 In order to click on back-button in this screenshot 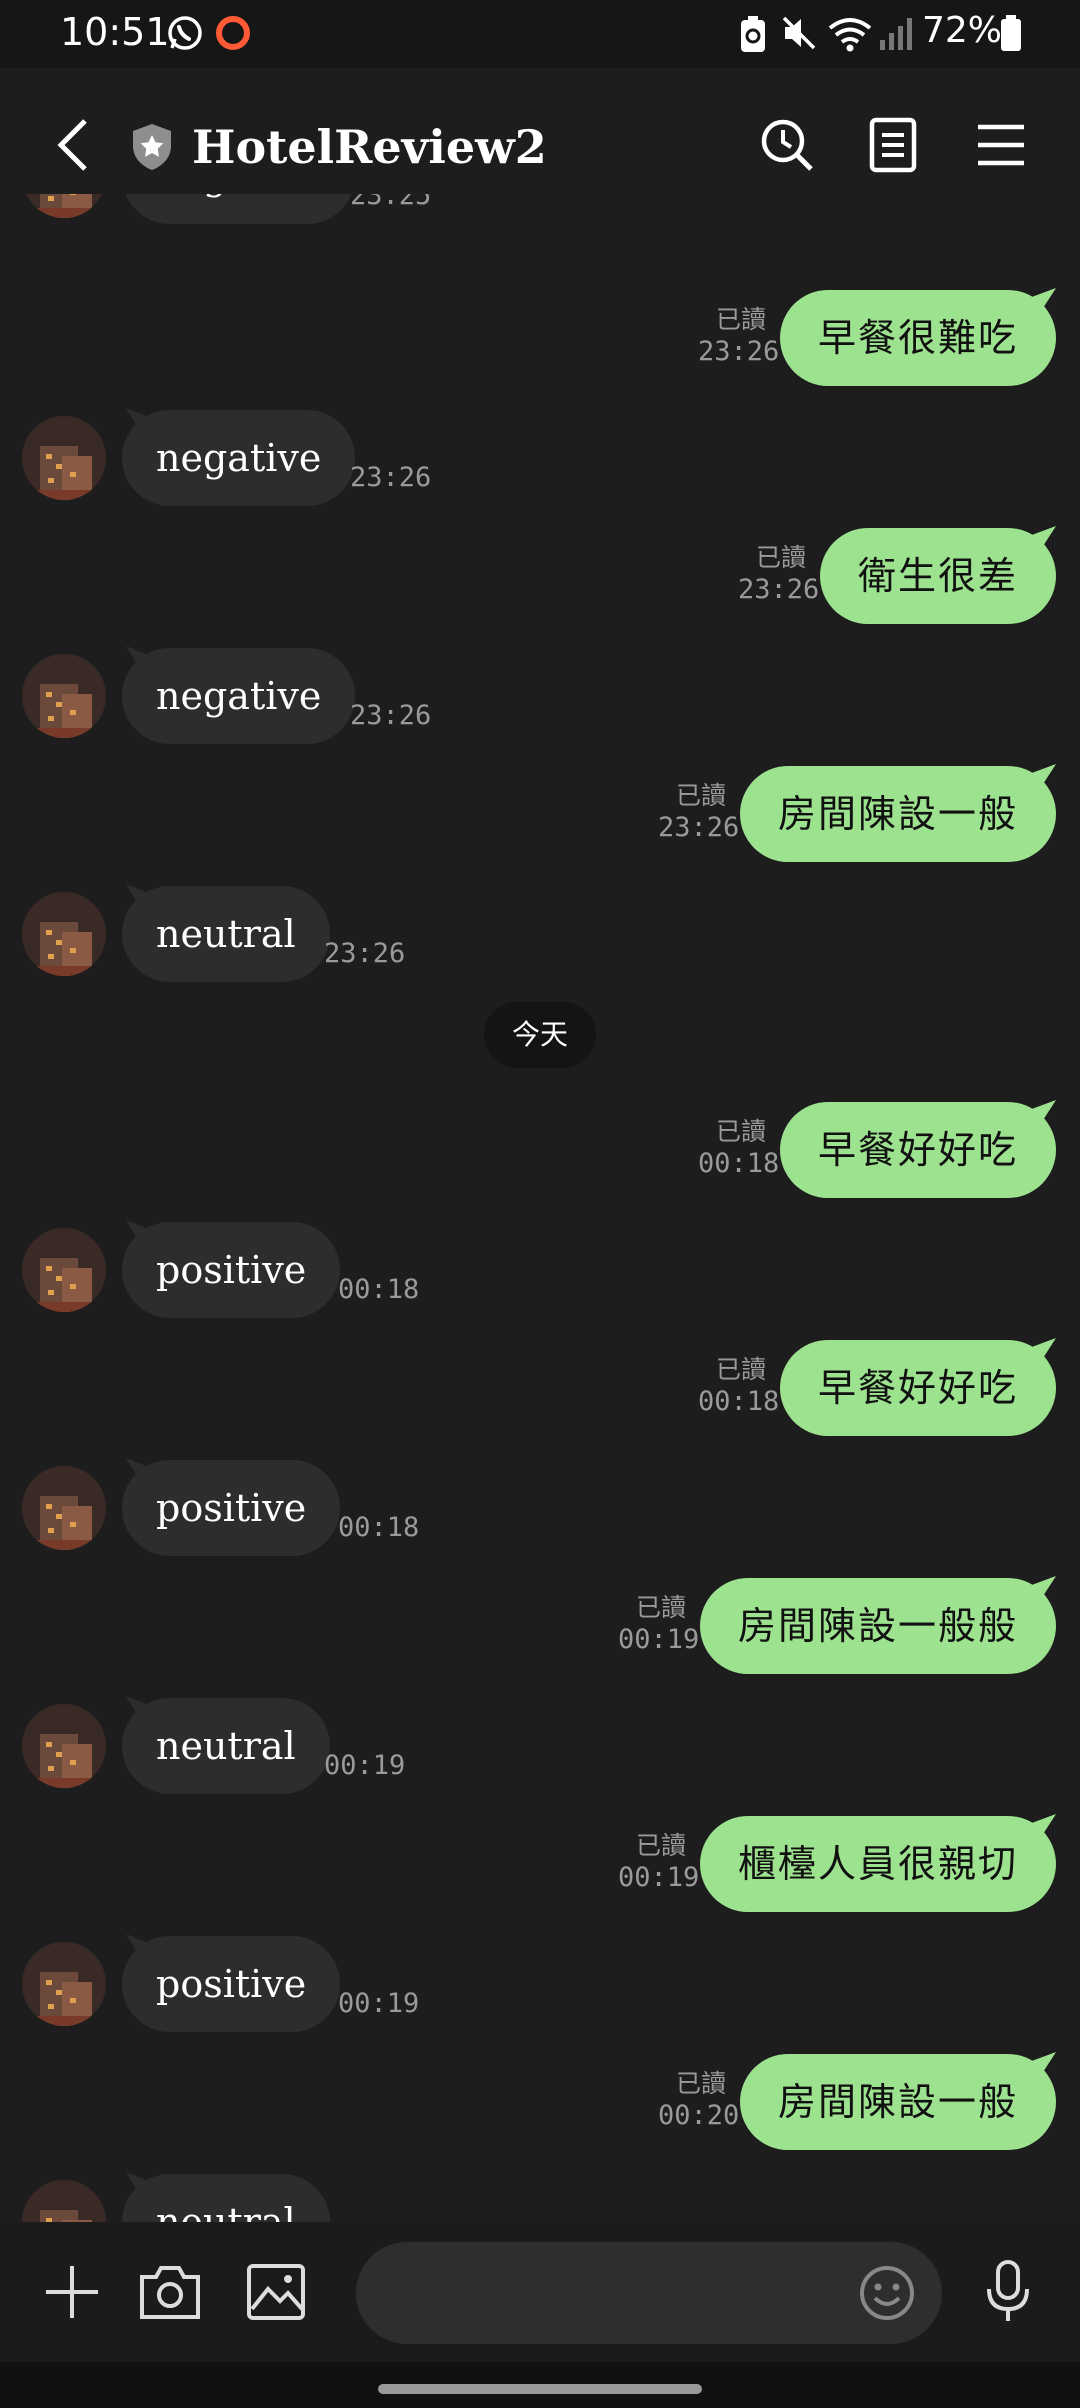, I will do `click(73, 145)`.